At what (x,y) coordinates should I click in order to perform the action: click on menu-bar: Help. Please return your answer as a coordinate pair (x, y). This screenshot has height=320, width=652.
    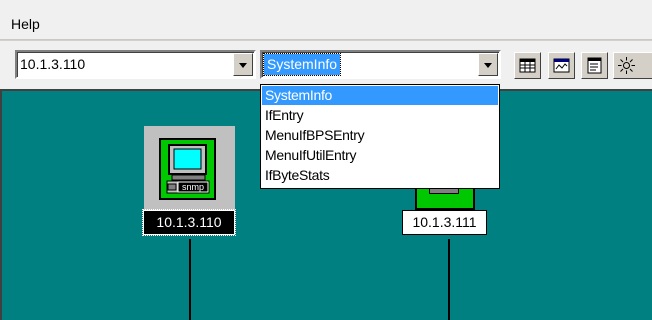
    Looking at the image, I should click on (326, 20).